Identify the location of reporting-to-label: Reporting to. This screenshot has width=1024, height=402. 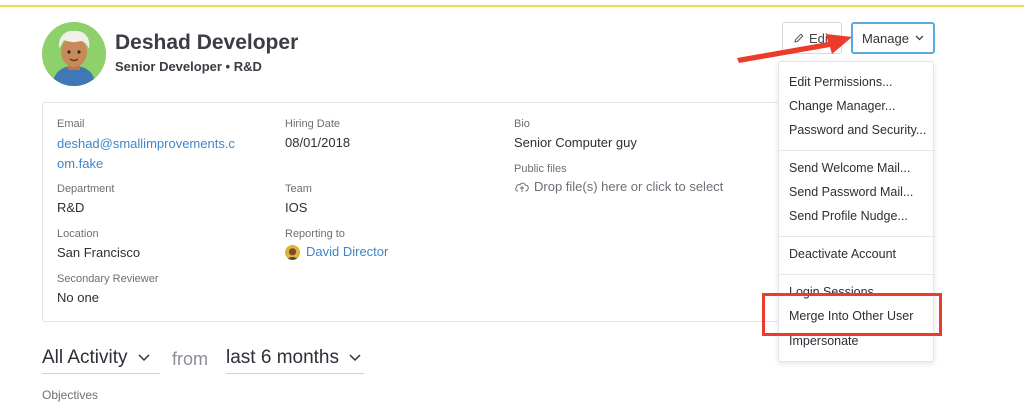
(315, 234).